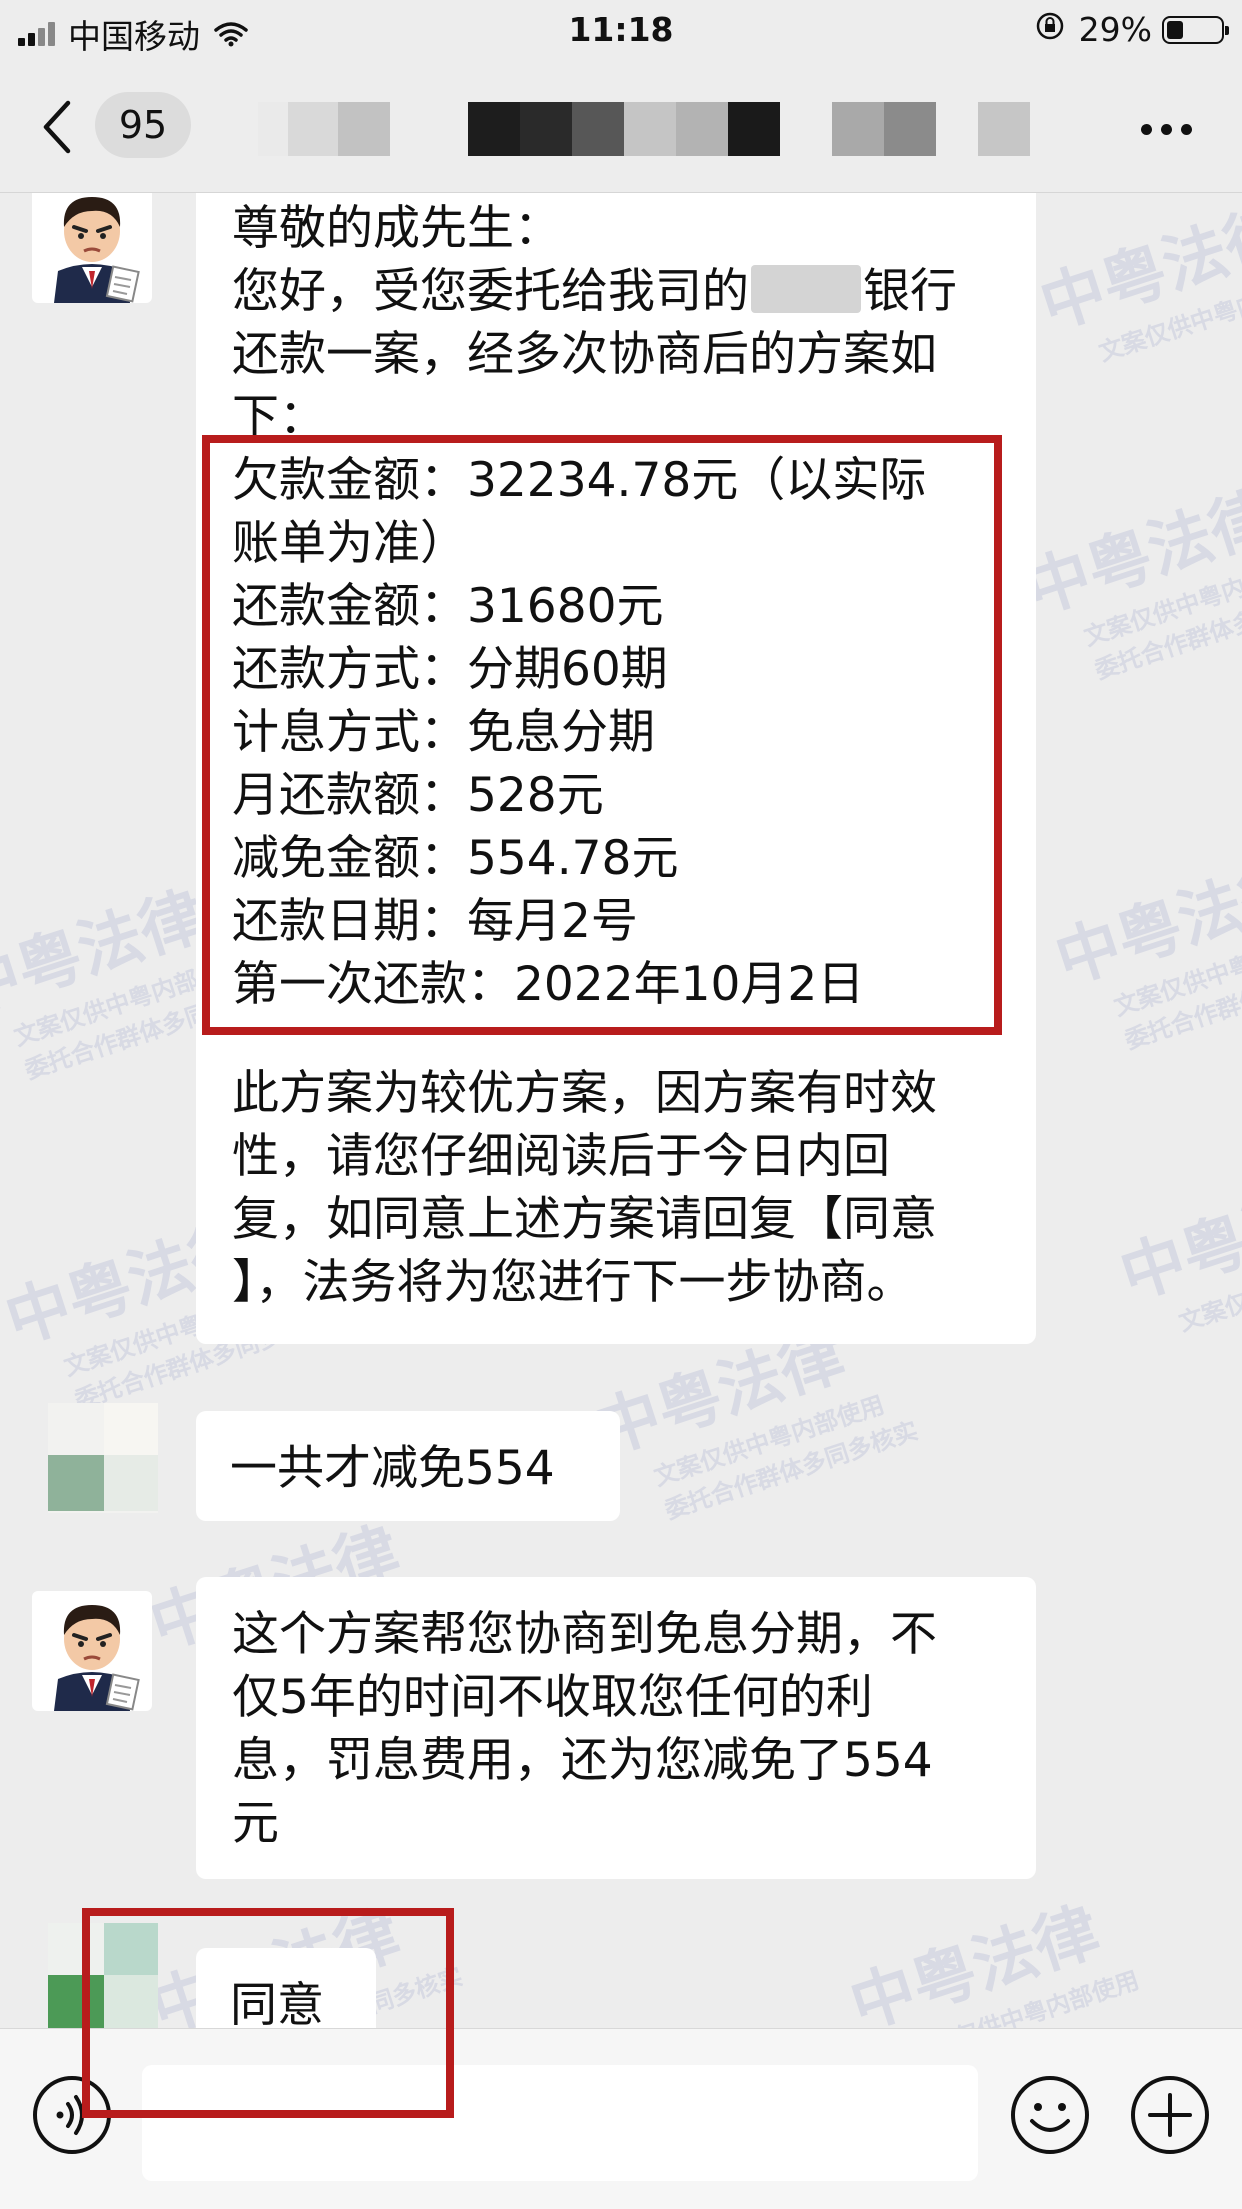 The height and width of the screenshot is (2209, 1242). I want to click on plus-icon, so click(1170, 2117).